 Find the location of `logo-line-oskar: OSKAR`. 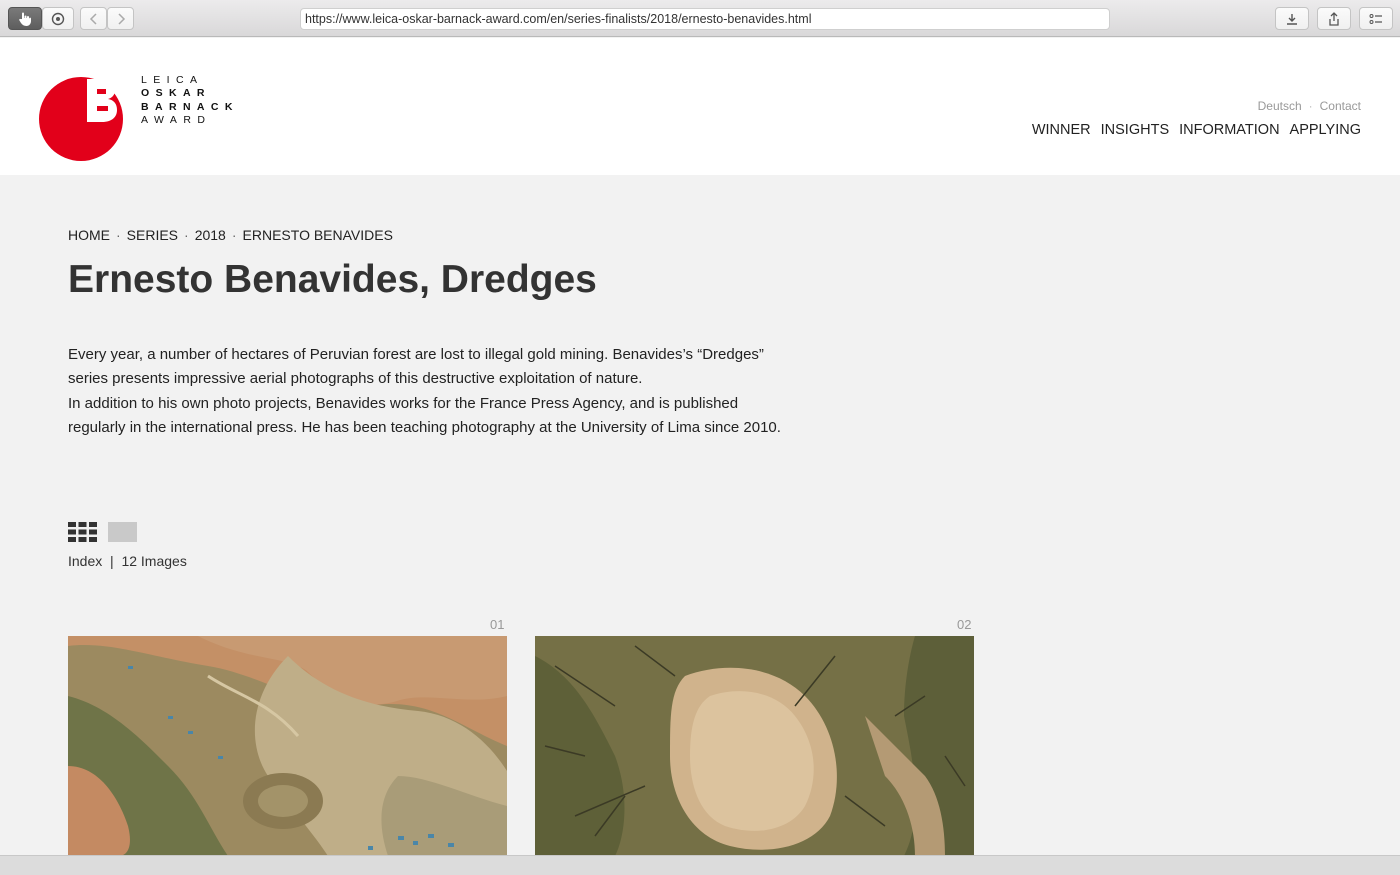

logo-line-oskar: OSKAR is located at coordinates (176, 93).